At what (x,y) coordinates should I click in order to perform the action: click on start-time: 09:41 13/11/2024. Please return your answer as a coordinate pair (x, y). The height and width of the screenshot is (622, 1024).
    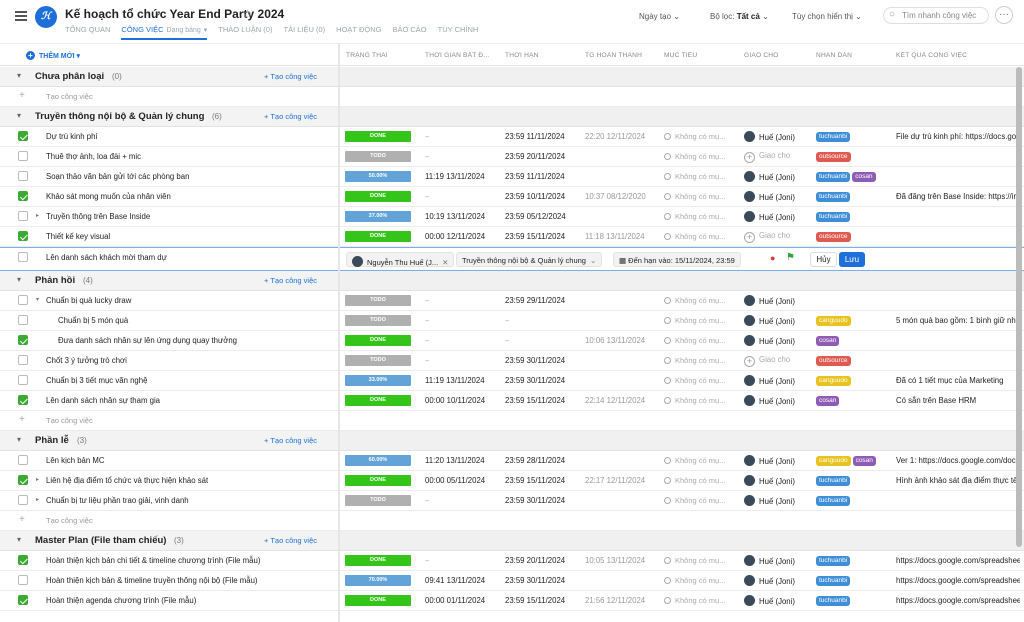
    Looking at the image, I should click on (455, 580).